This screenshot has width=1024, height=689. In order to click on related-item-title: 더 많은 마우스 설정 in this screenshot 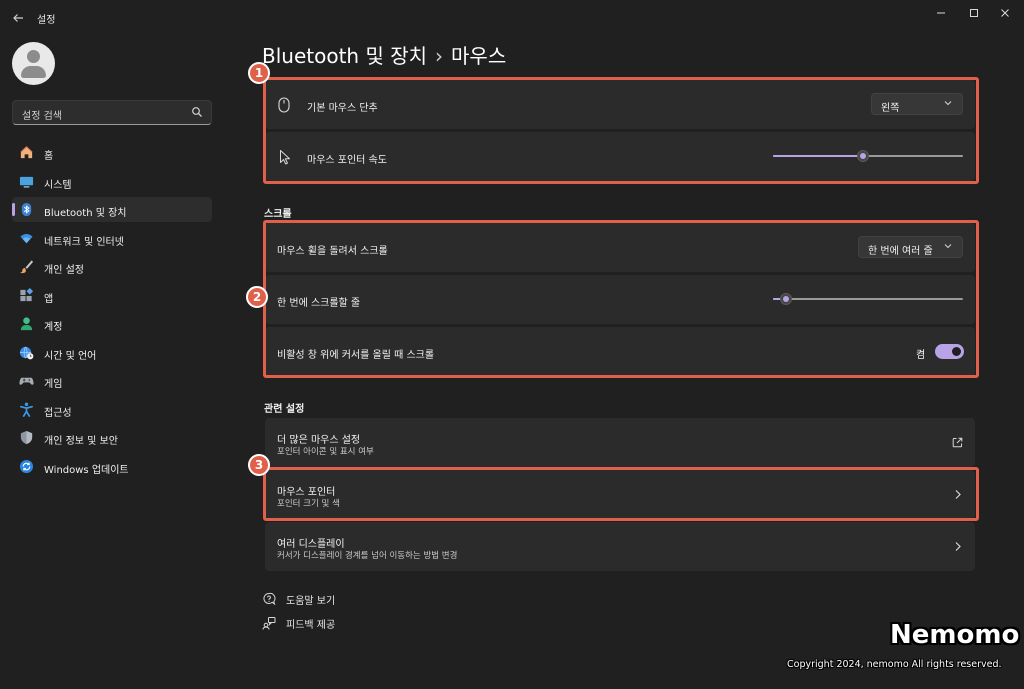, I will do `click(319, 440)`.